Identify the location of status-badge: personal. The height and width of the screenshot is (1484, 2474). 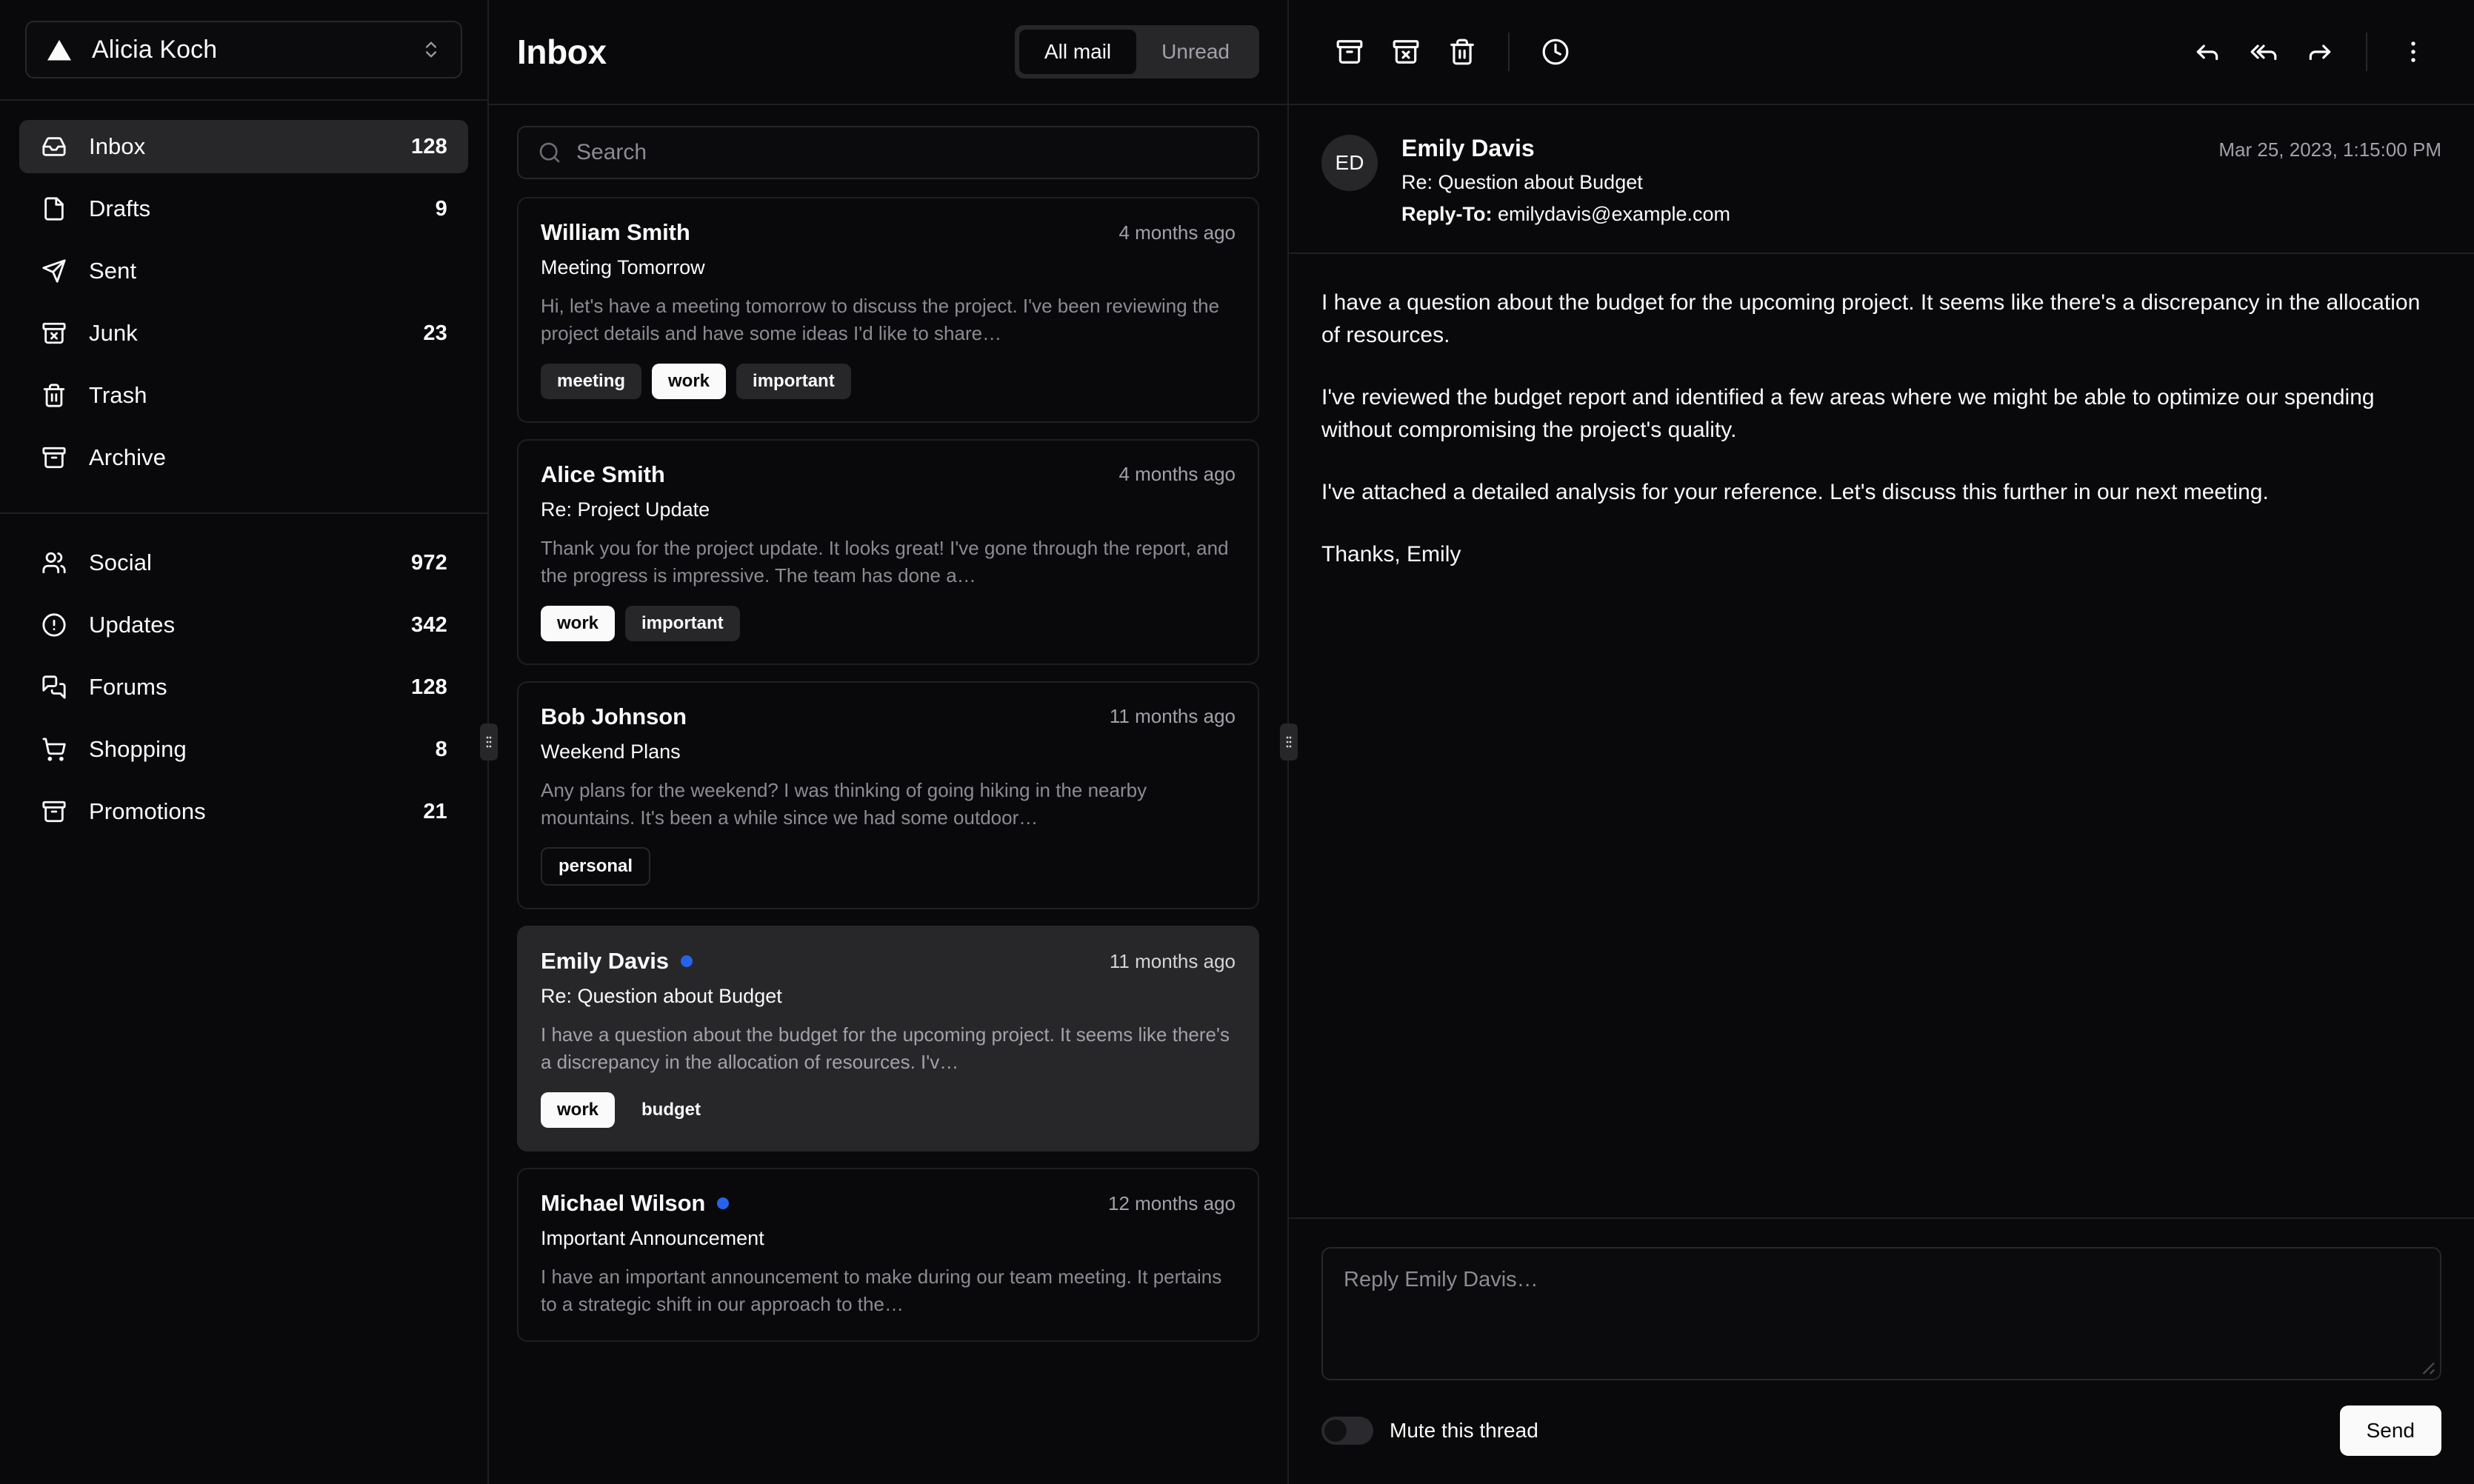
(596, 866).